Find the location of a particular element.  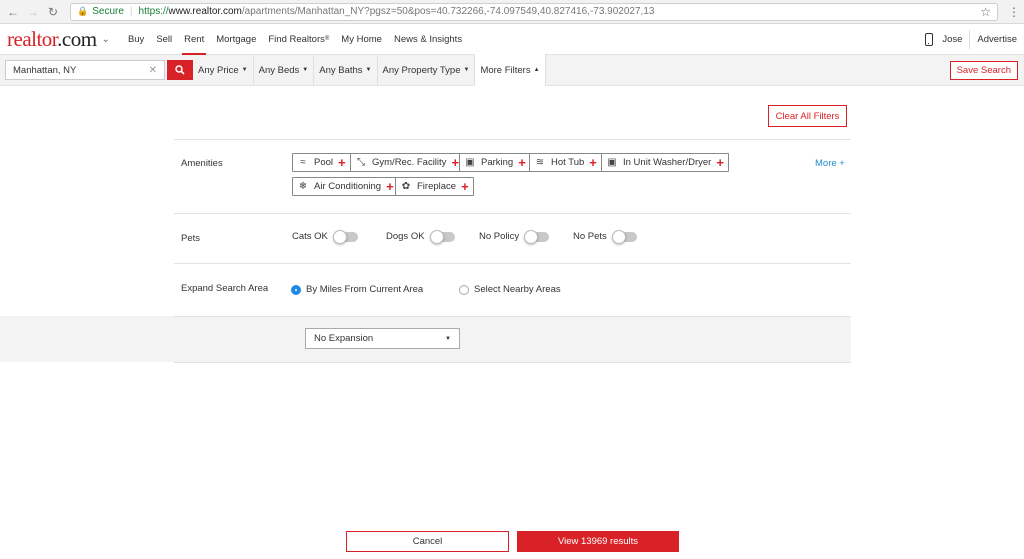

user-name: Jose is located at coordinates (952, 39).